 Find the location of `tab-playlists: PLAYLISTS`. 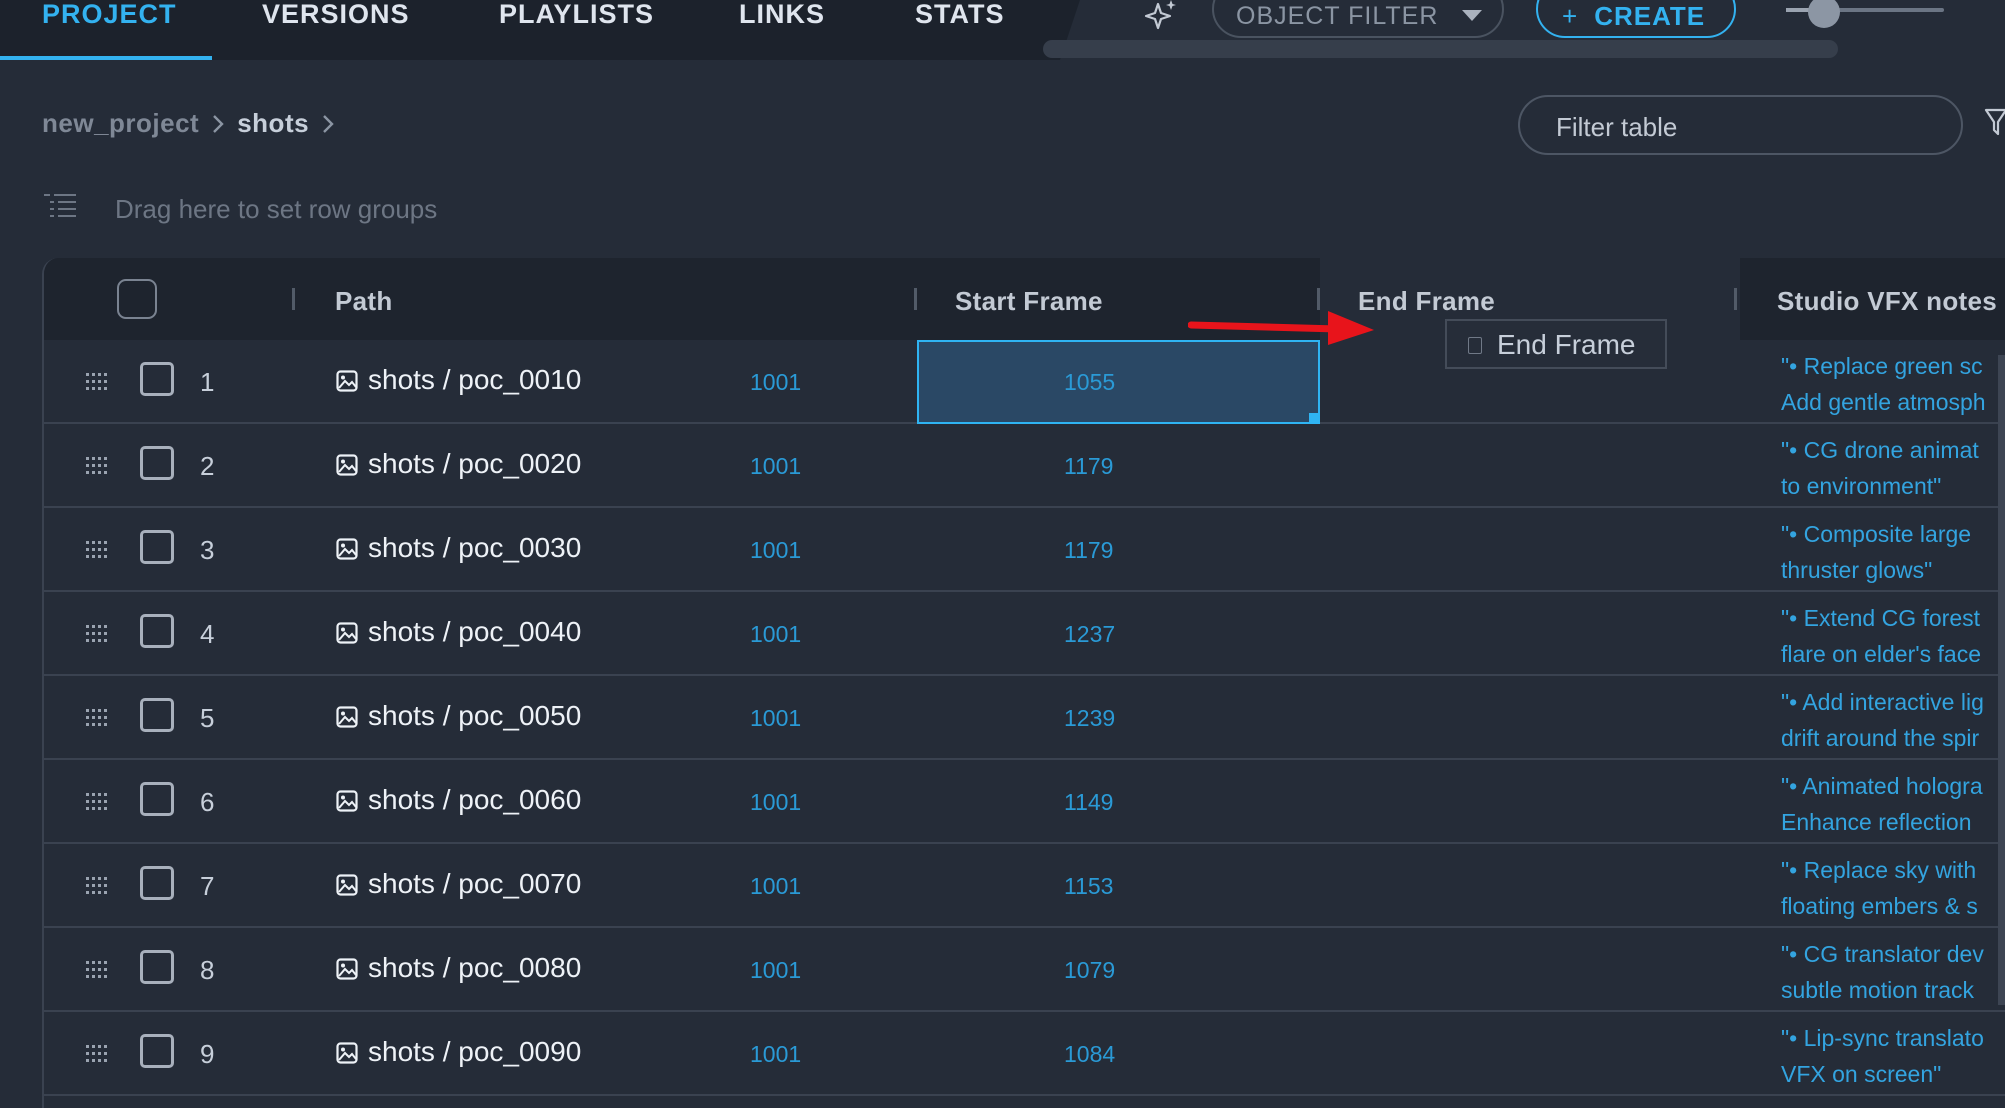

tab-playlists: PLAYLISTS is located at coordinates (576, 30).